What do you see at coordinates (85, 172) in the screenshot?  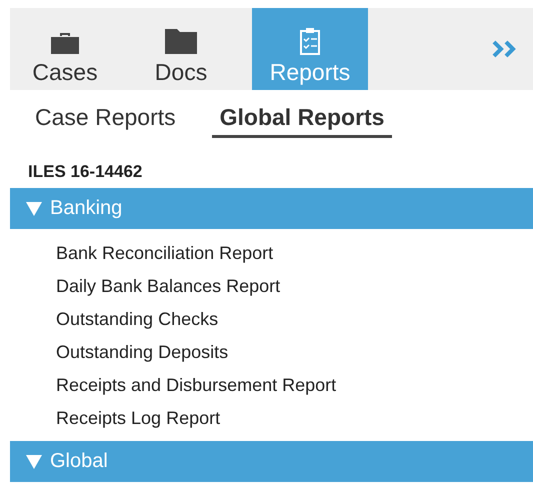 I see `case-number: ILES 16-14462` at bounding box center [85, 172].